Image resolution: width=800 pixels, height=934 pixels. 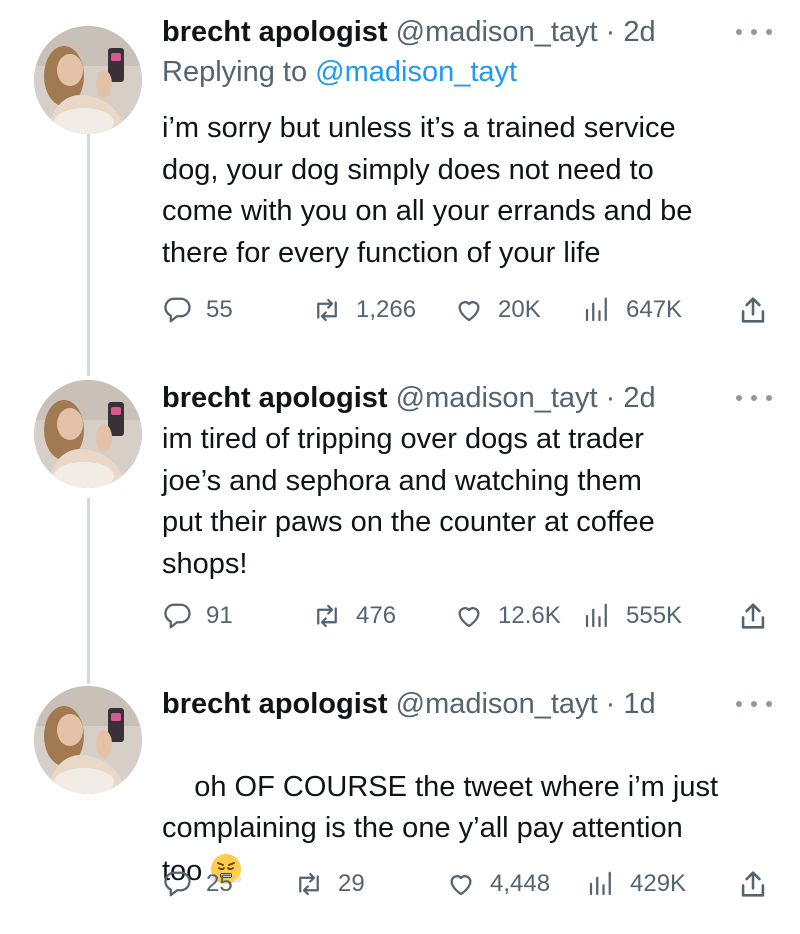 I want to click on retweet-button: 1,266, so click(x=364, y=310).